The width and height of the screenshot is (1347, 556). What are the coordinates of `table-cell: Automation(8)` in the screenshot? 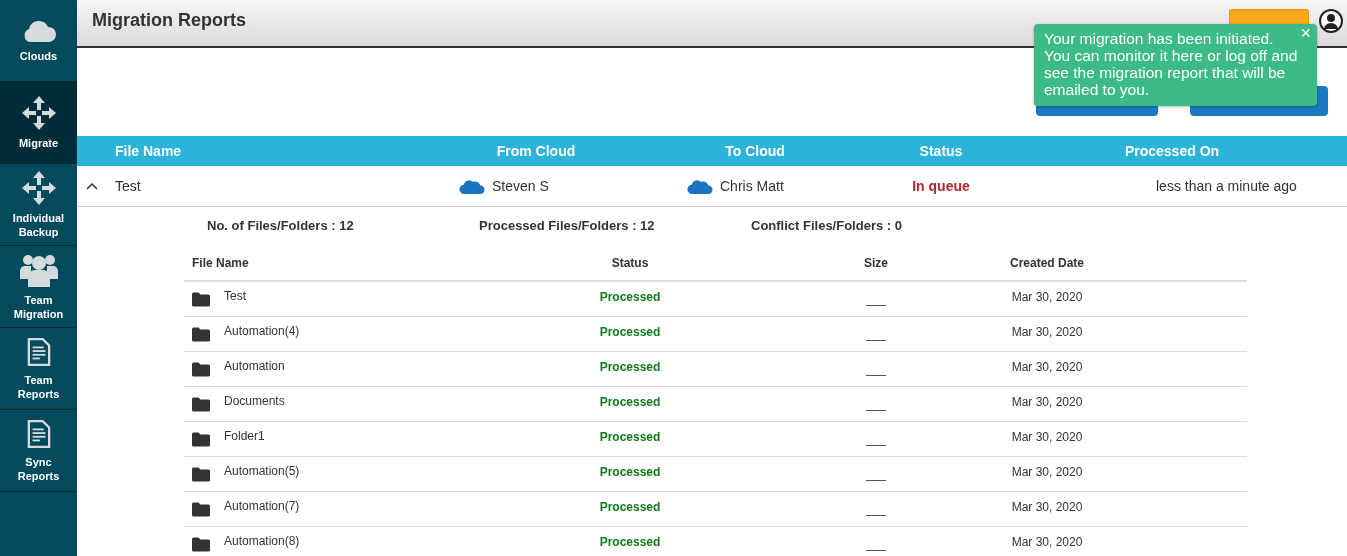 It's located at (262, 541).